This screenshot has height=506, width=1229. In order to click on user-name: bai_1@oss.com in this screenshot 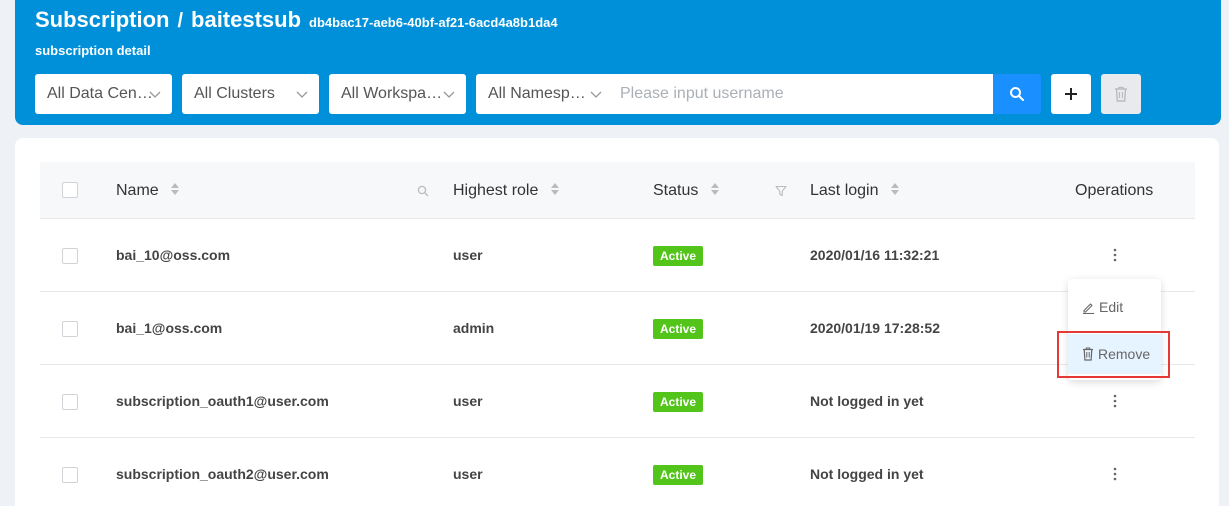, I will do `click(169, 328)`.